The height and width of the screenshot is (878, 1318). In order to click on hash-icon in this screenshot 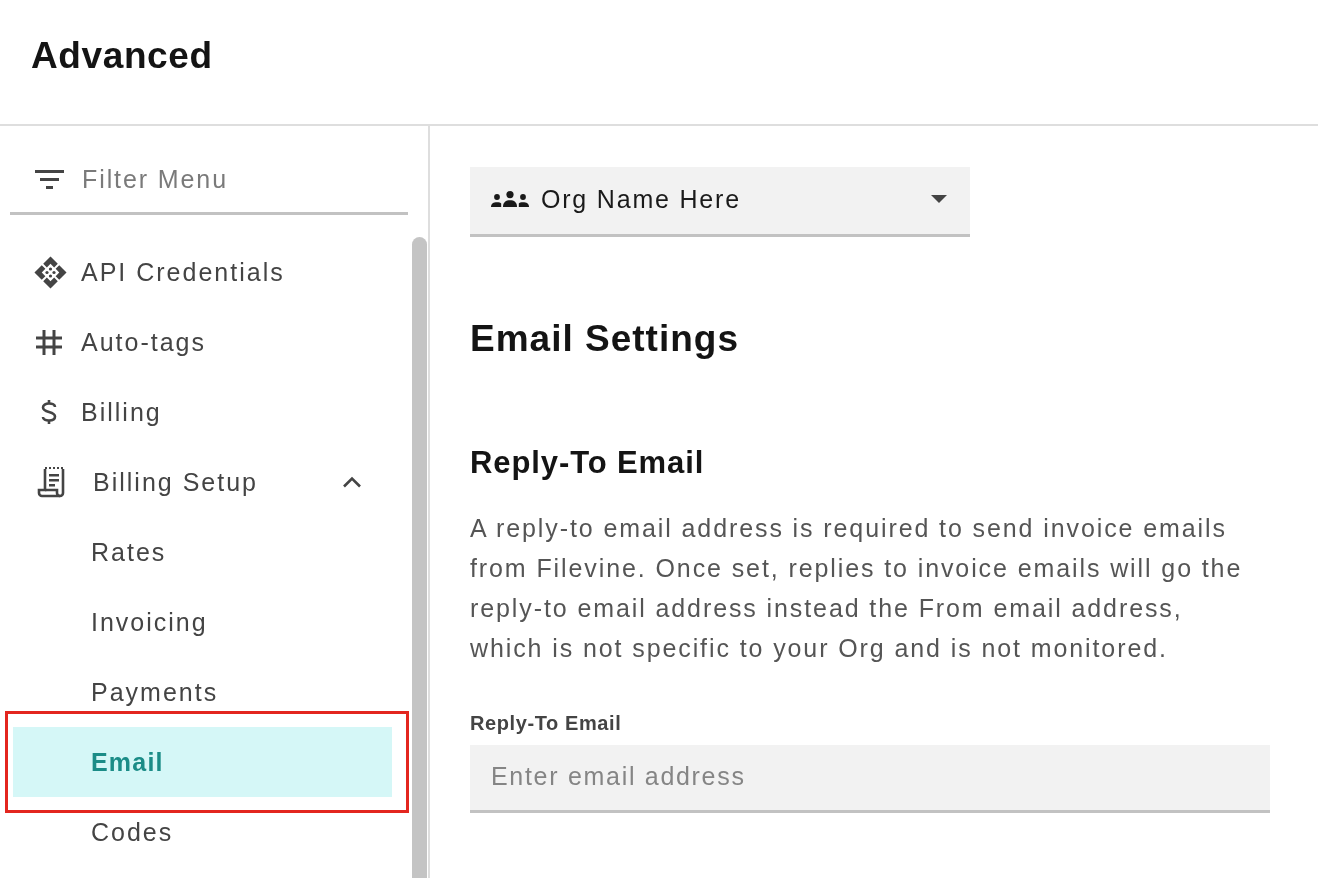, I will do `click(49, 342)`.